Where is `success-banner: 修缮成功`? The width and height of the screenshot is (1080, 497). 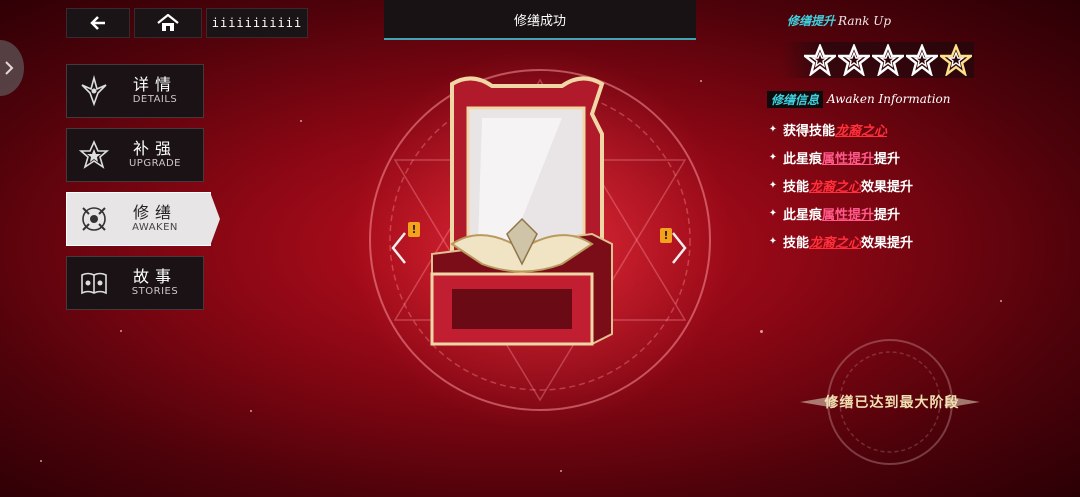 success-banner: 修缮成功 is located at coordinates (540, 20).